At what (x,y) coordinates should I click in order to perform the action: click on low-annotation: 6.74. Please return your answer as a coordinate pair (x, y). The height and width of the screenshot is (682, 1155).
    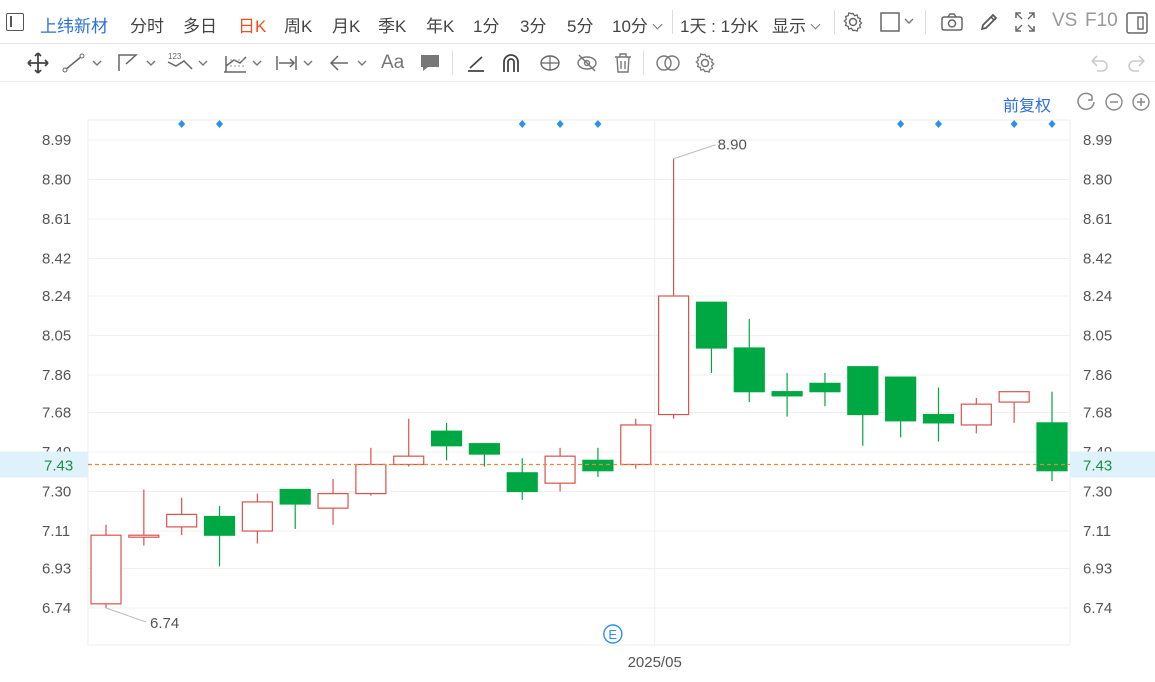
    Looking at the image, I should click on (164, 623).